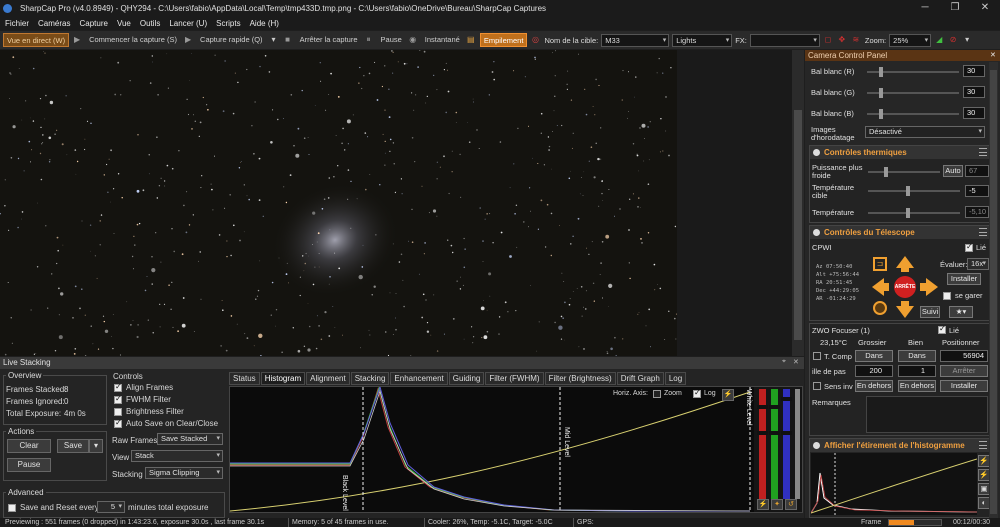  What do you see at coordinates (910, 40) in the screenshot?
I see `zoom-select: 25%` at bounding box center [910, 40].